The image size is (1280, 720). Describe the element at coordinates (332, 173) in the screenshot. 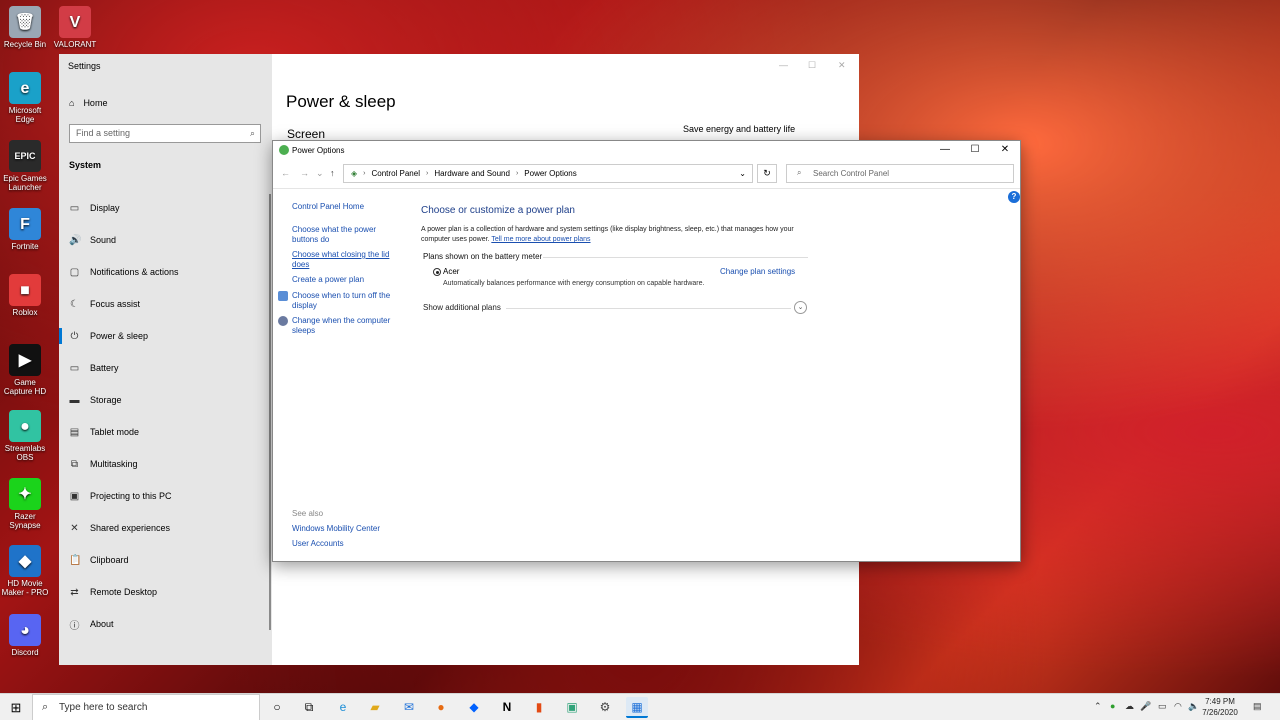

I see `up-arrow-icon: ↑` at that location.